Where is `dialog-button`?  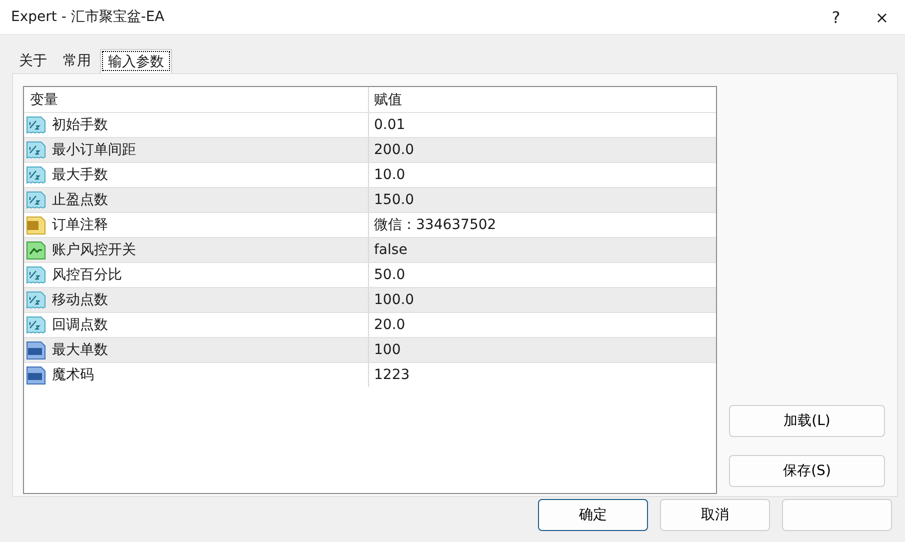
dialog-button is located at coordinates (837, 515).